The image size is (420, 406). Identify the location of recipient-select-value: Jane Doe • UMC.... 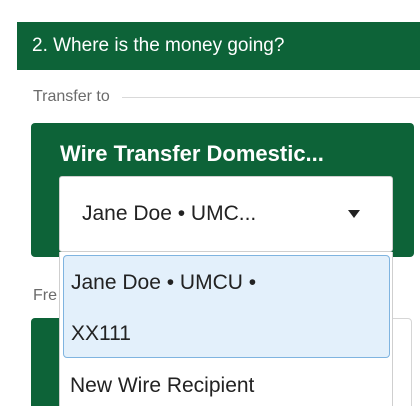
(169, 213).